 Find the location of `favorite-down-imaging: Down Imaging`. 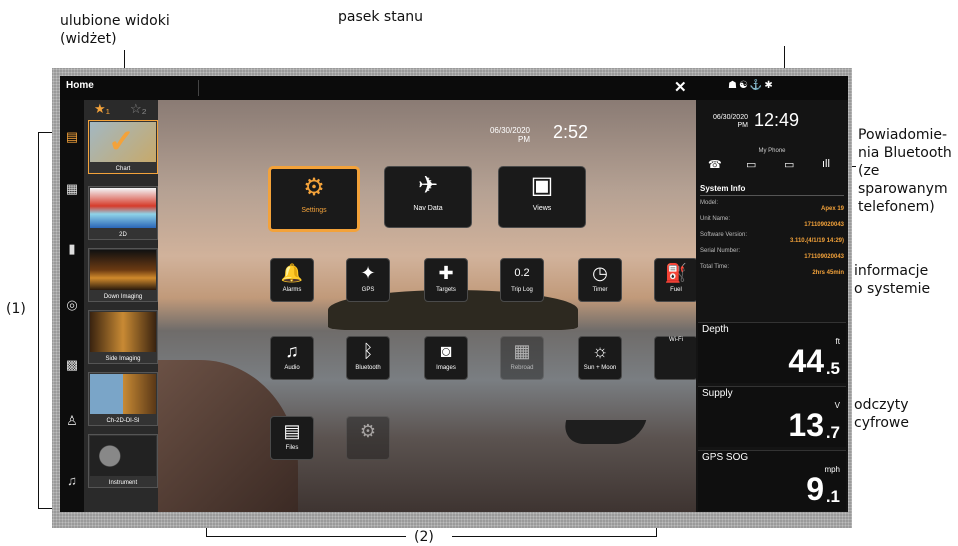

favorite-down-imaging: Down Imaging is located at coordinates (123, 275).